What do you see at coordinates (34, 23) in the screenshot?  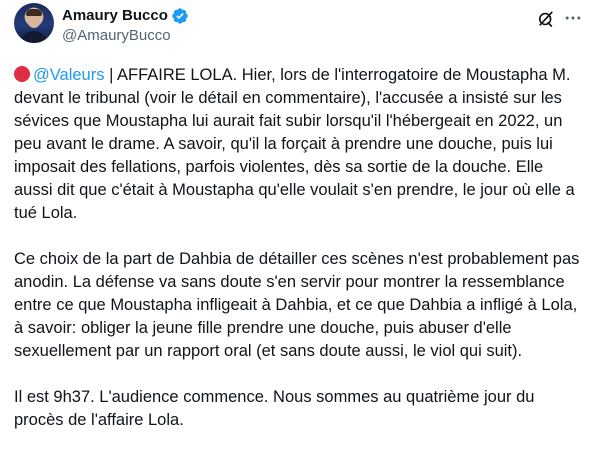 I see `avatar` at bounding box center [34, 23].